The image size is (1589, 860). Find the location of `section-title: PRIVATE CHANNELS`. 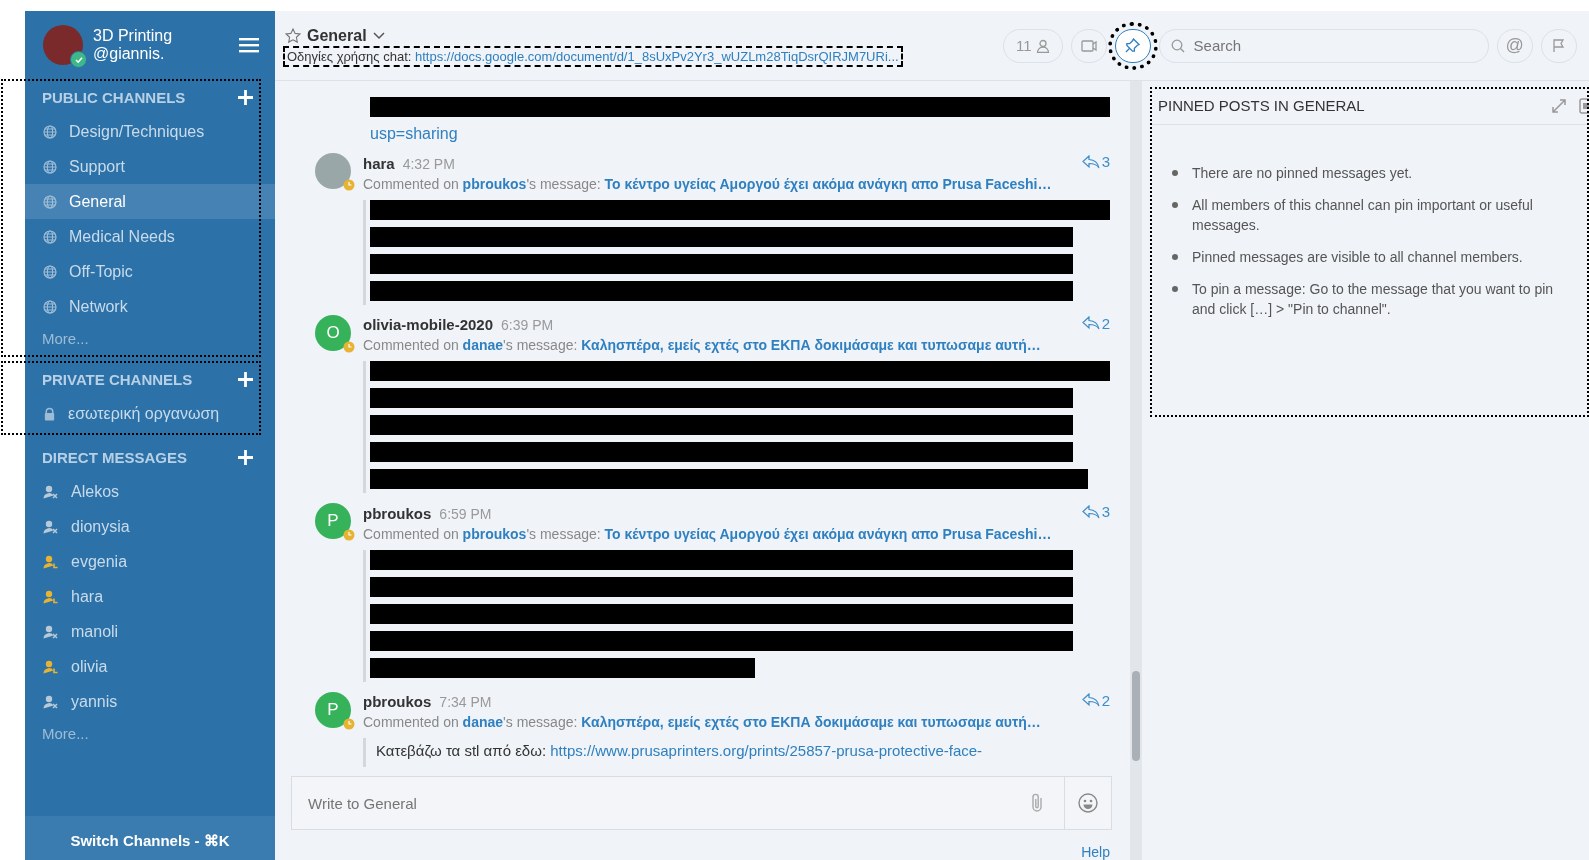

section-title: PRIVATE CHANNELS is located at coordinates (118, 379).